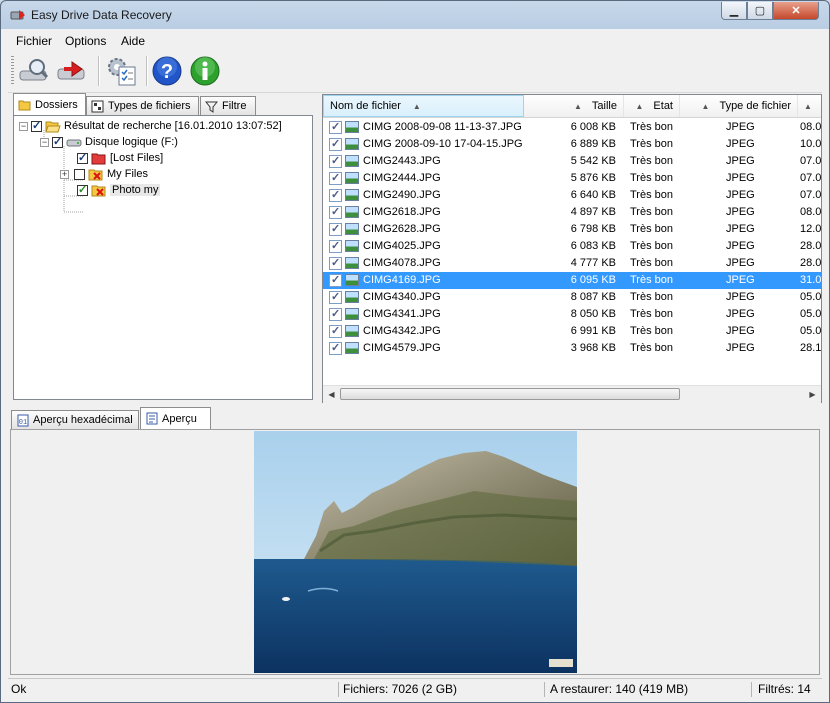  What do you see at coordinates (572, 348) in the screenshot?
I see `table-row: CIMG4579.JPG 3 968 KB Très bon JPEG 28.1` at bounding box center [572, 348].